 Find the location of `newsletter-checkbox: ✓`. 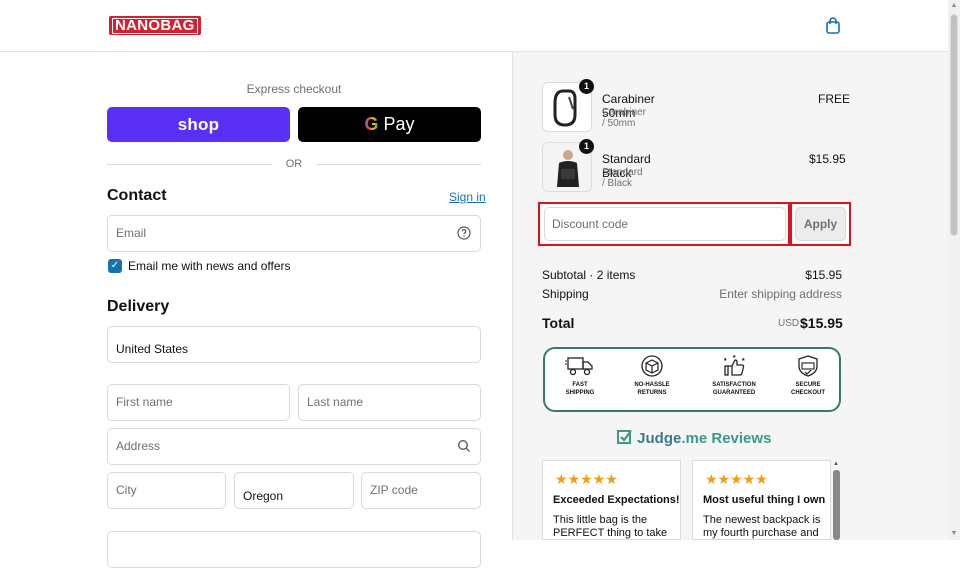

newsletter-checkbox: ✓ is located at coordinates (115, 266).